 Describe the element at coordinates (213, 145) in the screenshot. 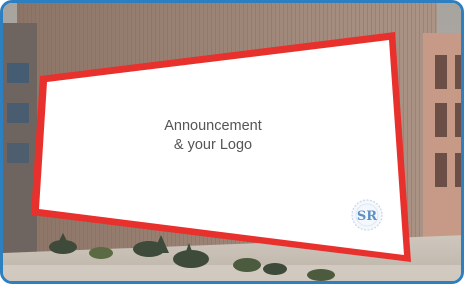

I see `billboard-line-2: & your Logo` at that location.